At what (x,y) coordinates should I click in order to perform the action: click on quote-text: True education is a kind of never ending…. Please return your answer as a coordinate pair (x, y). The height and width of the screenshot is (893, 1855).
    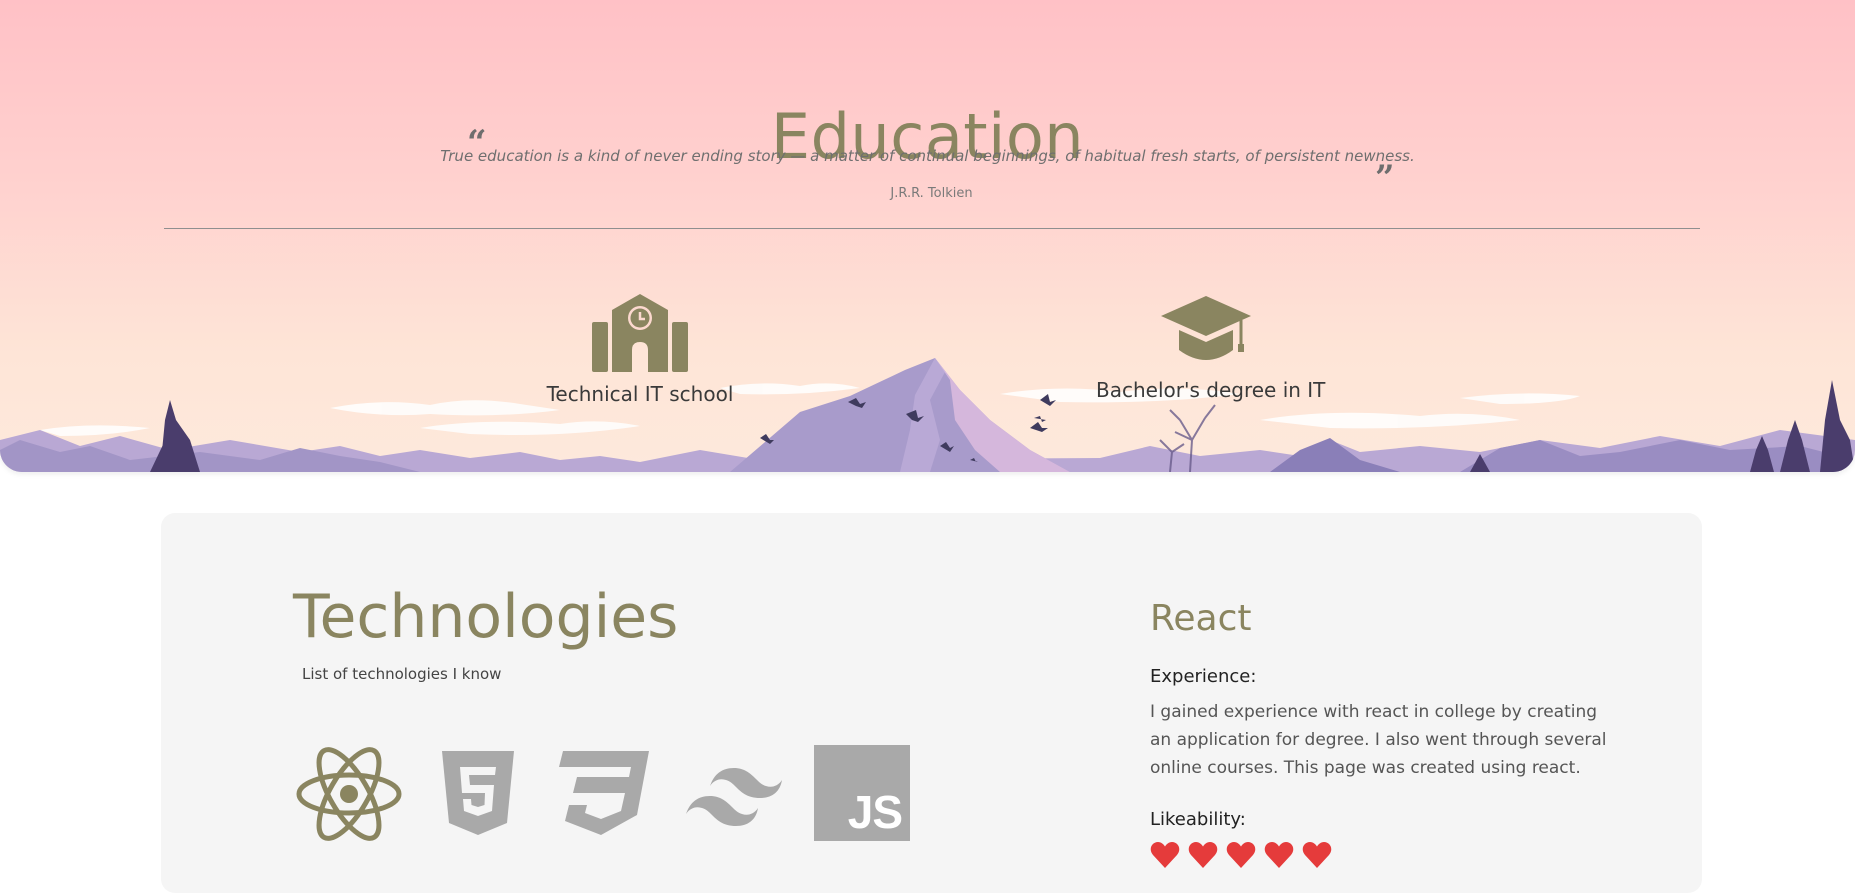
    Looking at the image, I should click on (927, 156).